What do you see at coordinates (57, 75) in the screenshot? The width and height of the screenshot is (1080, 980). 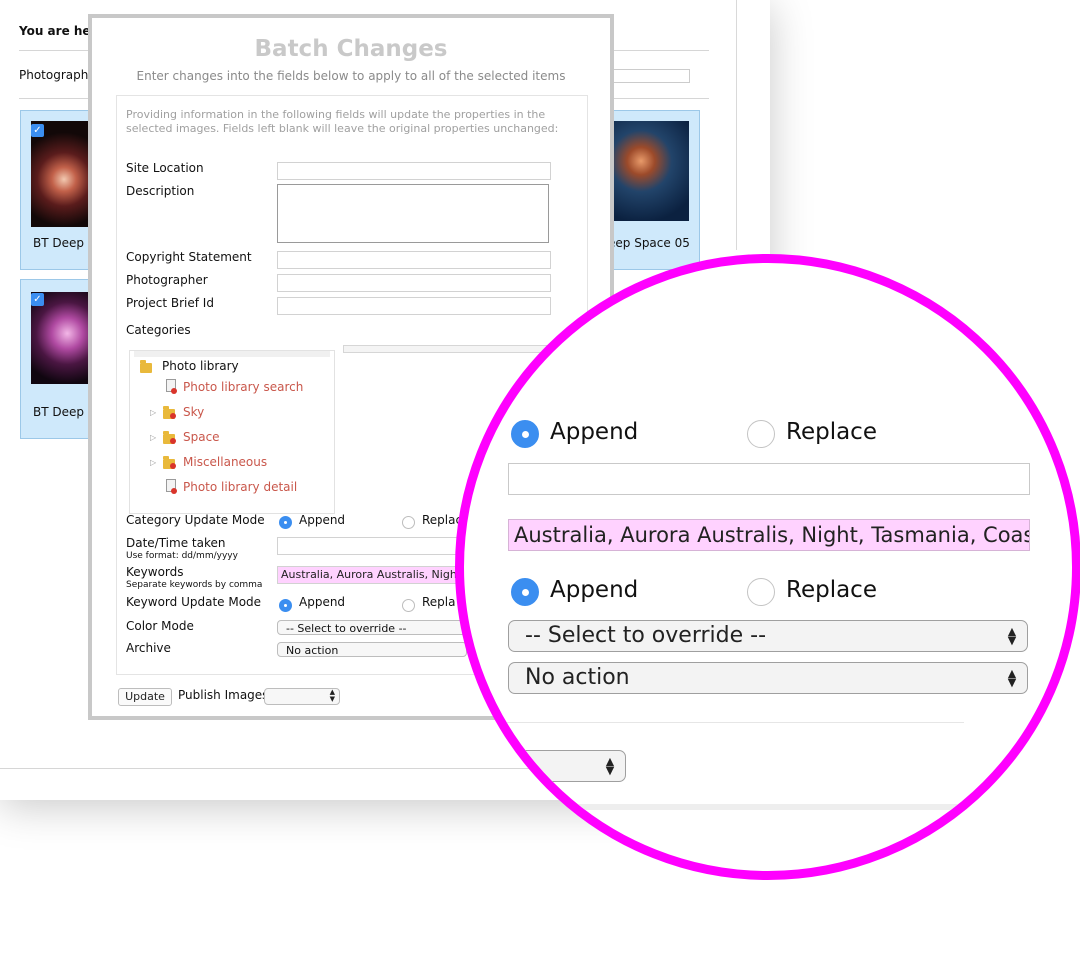 I see `photographer-label: Photographe` at bounding box center [57, 75].